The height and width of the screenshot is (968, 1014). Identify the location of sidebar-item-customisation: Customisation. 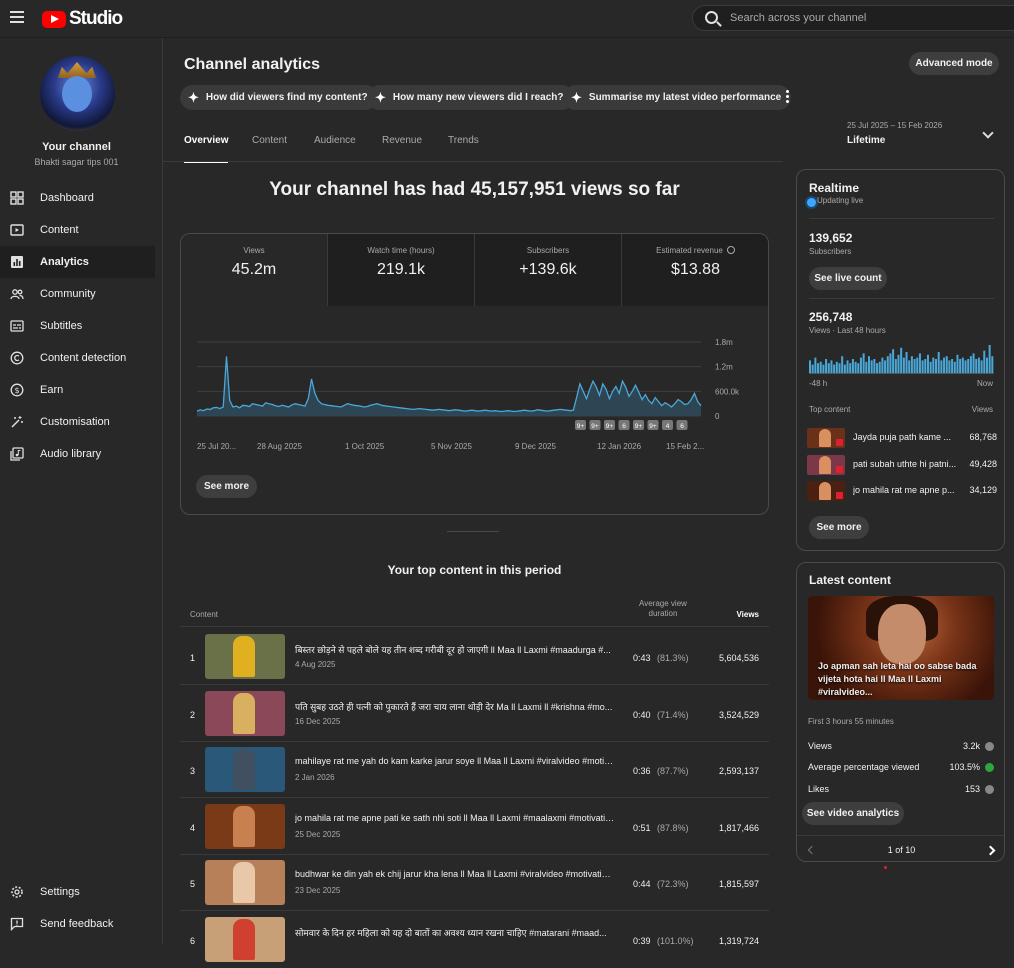
(77, 422).